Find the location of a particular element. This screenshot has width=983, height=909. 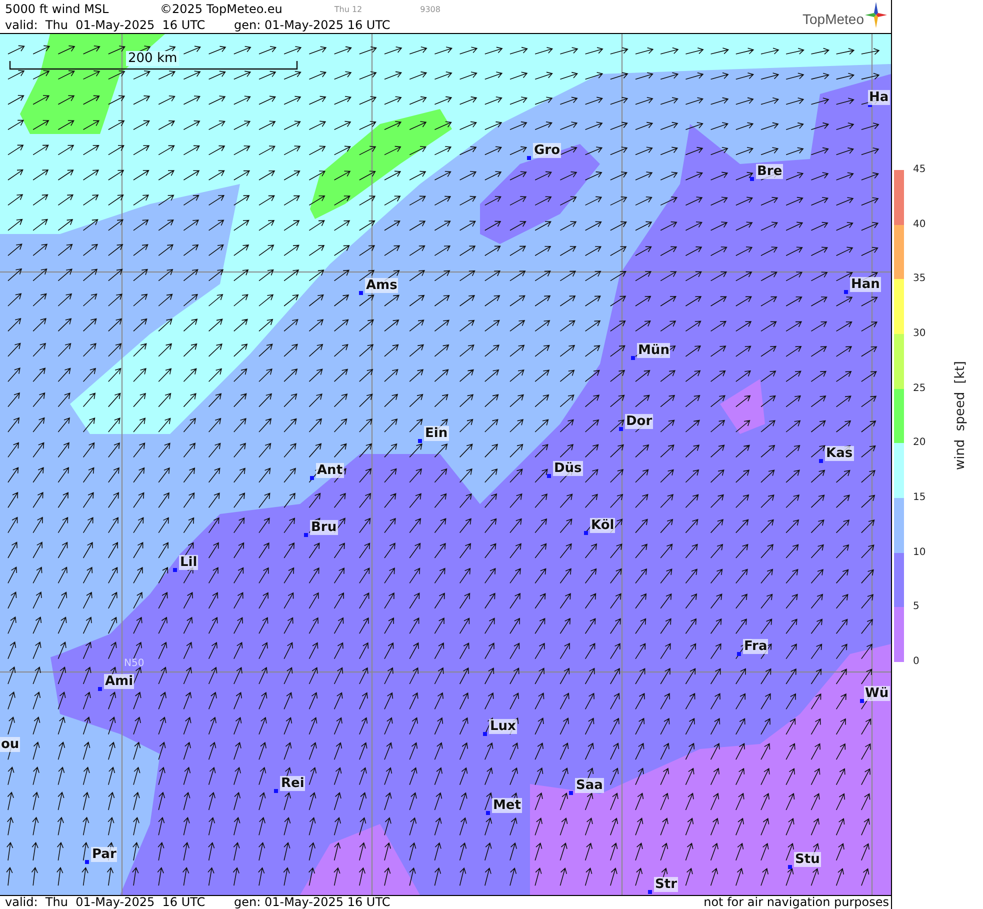

city-label: Lil is located at coordinates (188, 562).